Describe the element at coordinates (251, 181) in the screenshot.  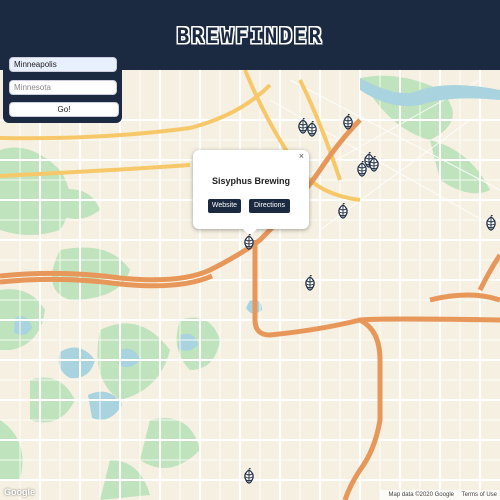
I see `popup-brewery-name: Sisyphus Brewing` at that location.